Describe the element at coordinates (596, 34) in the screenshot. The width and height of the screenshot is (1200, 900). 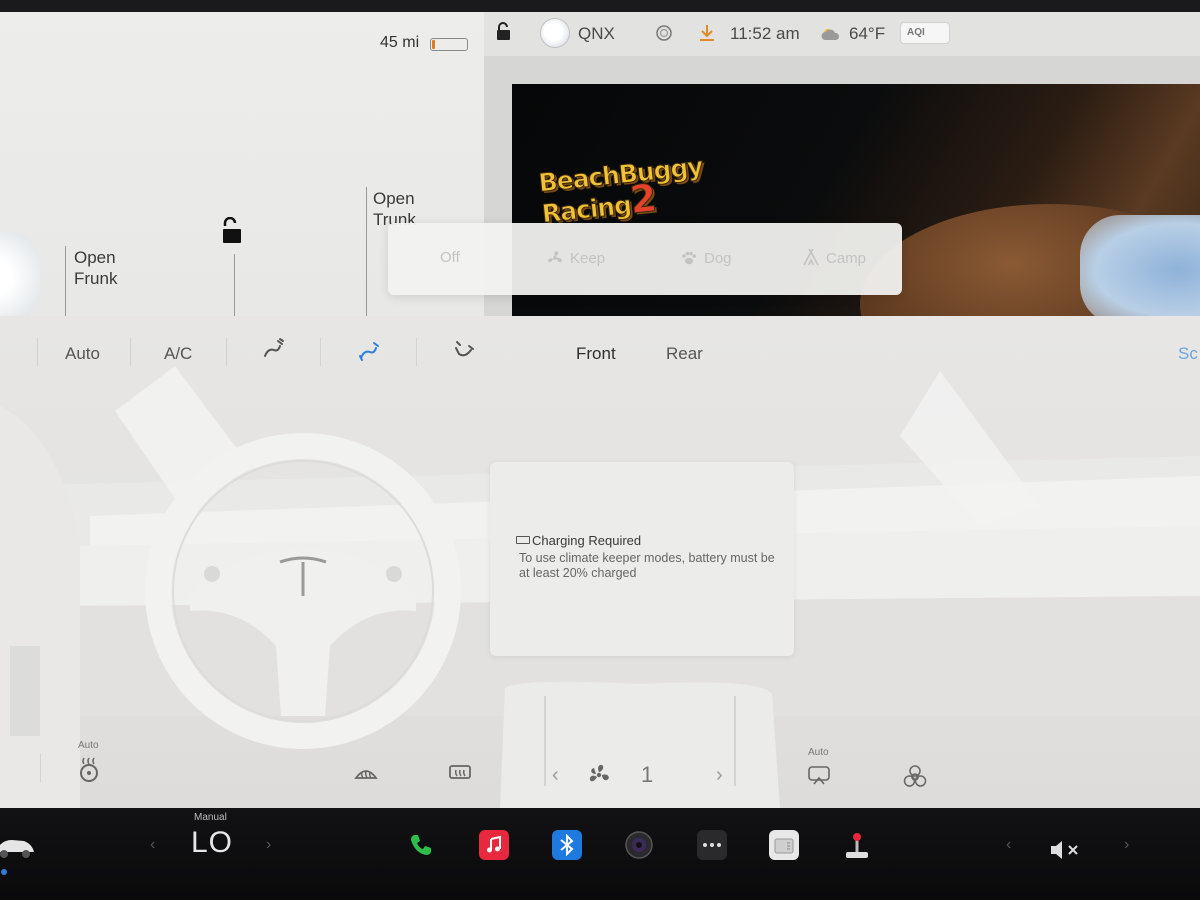
I see `profile-name: QNX` at that location.